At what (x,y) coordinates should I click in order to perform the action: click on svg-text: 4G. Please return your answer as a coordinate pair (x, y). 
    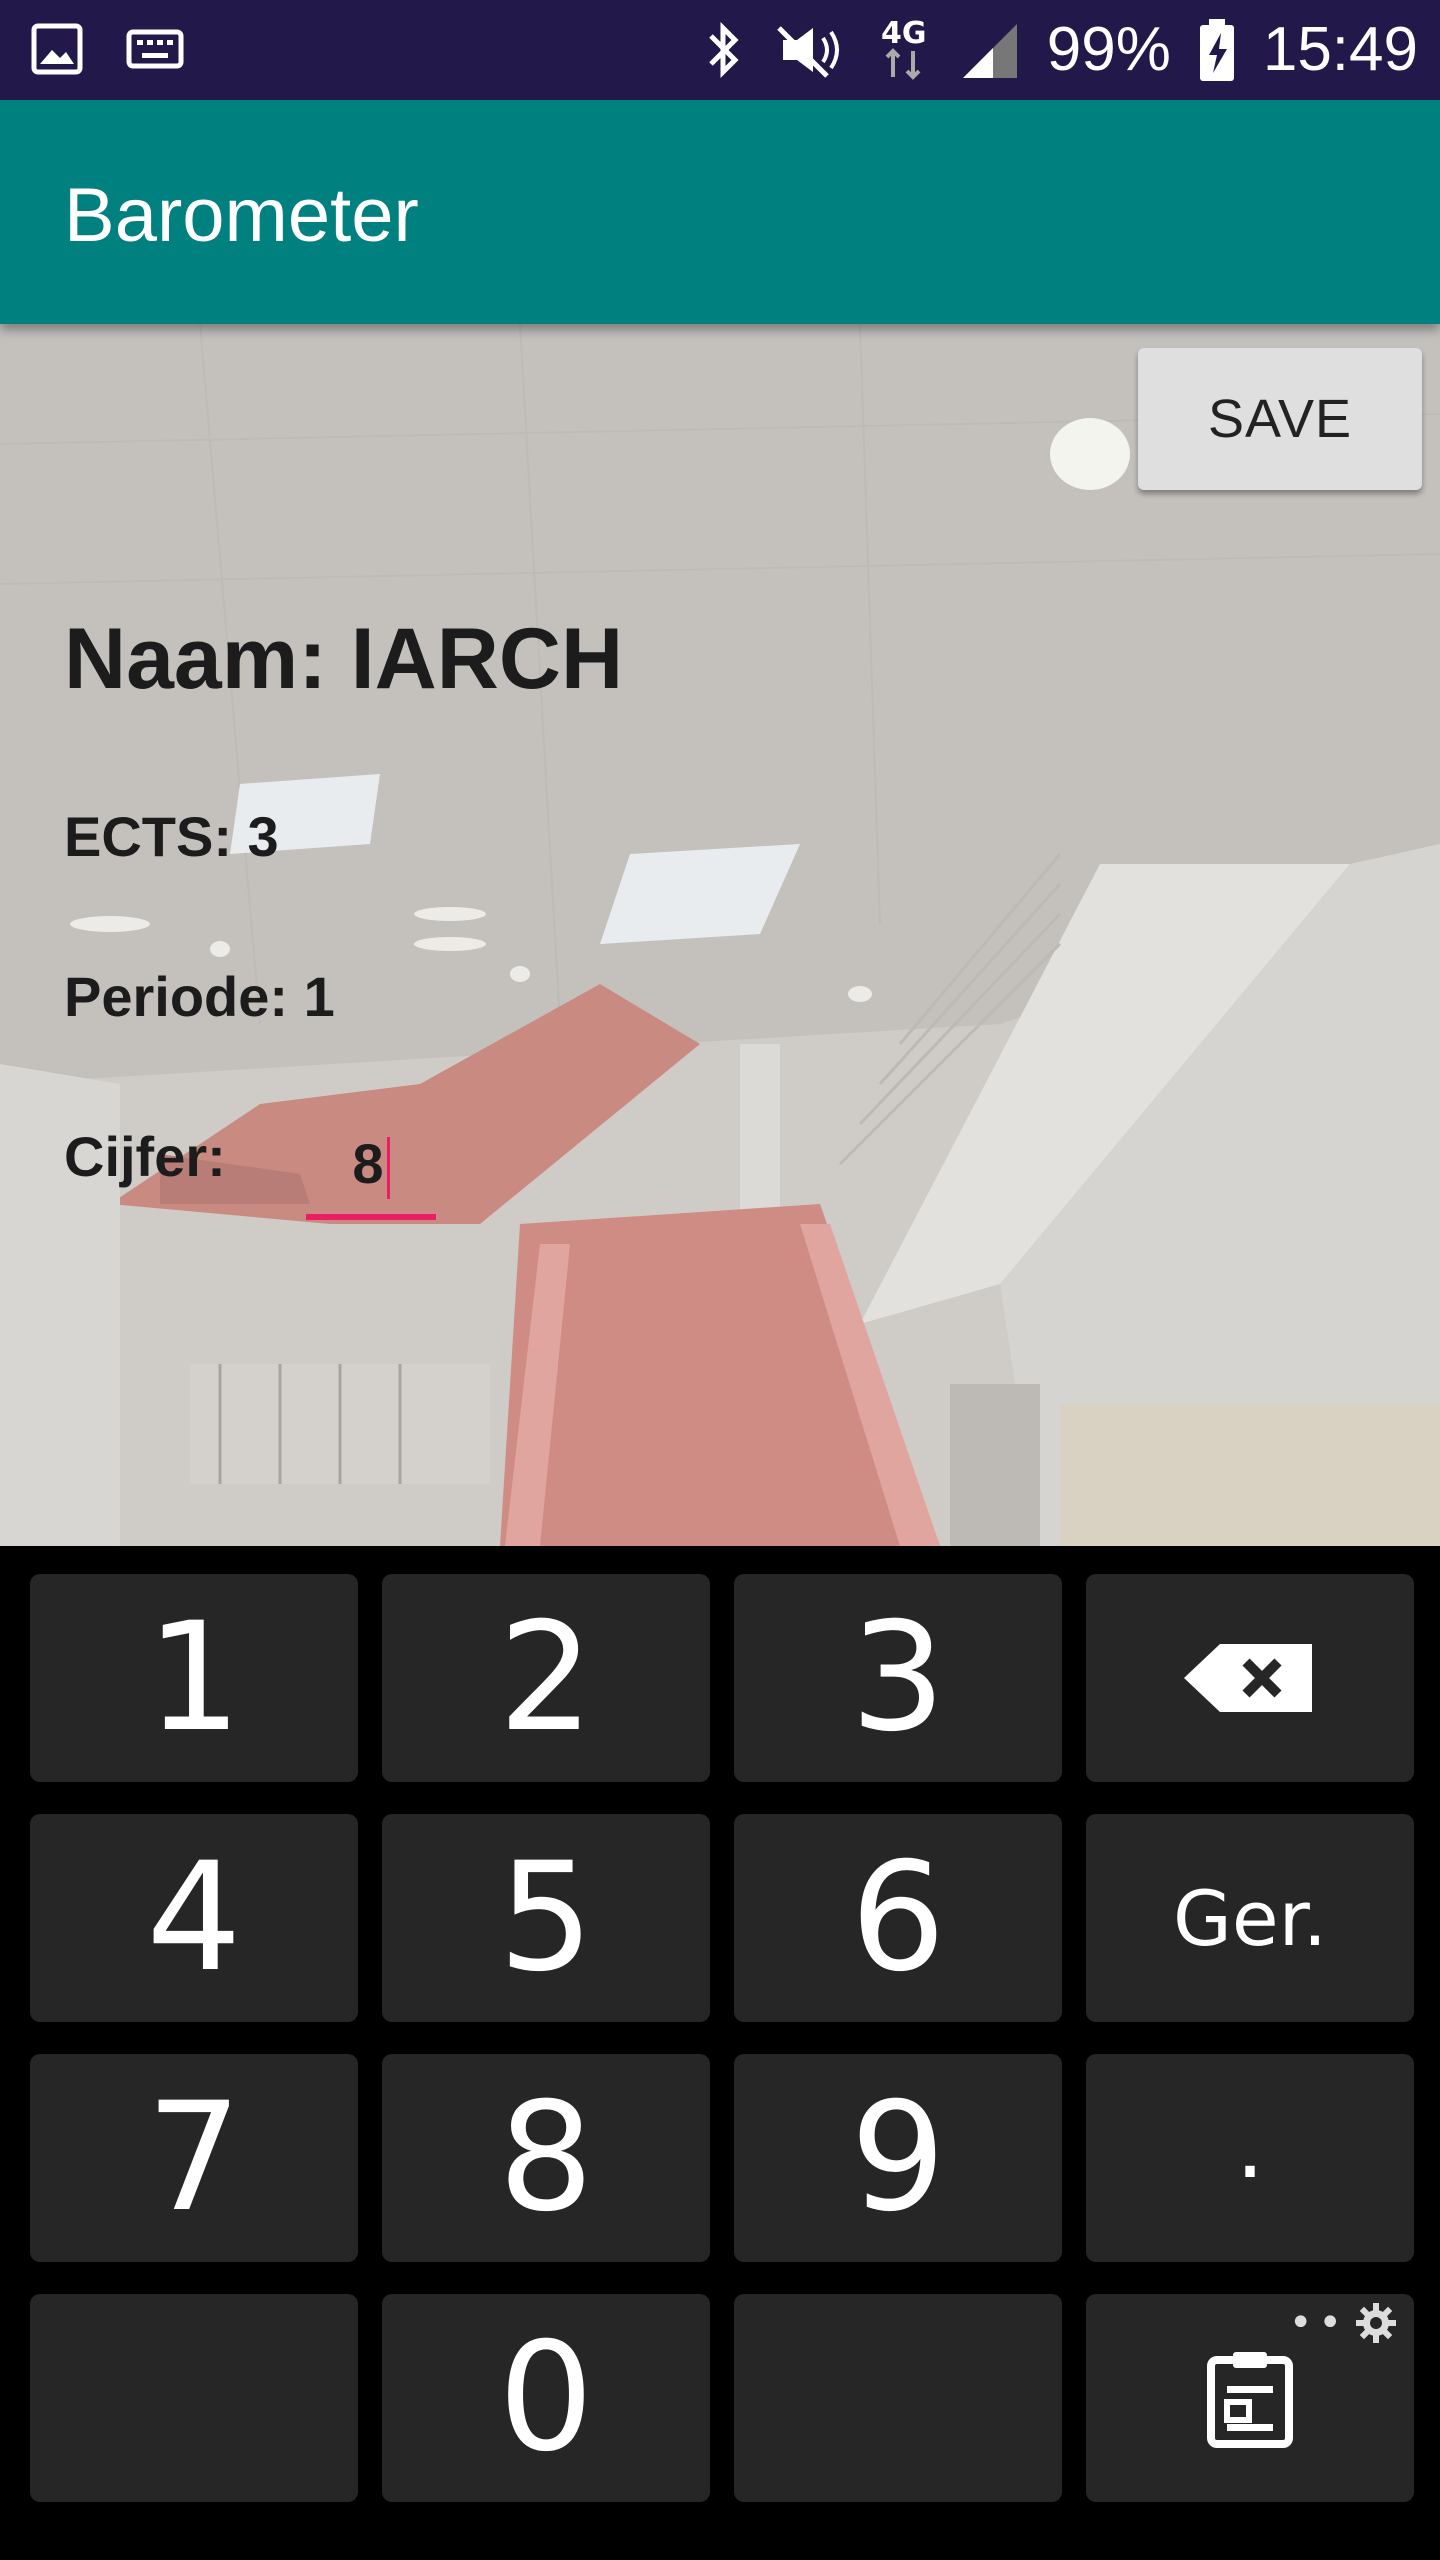
    Looking at the image, I should click on (904, 33).